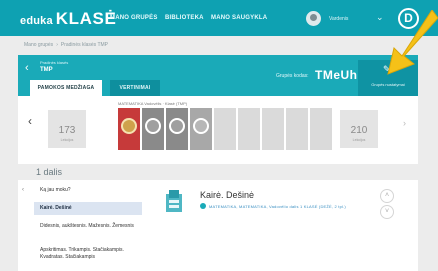 Image resolution: width=438 pixels, height=271 pixels. I want to click on nav-link-my-storage: MANO SAUGYKLA, so click(239, 18).